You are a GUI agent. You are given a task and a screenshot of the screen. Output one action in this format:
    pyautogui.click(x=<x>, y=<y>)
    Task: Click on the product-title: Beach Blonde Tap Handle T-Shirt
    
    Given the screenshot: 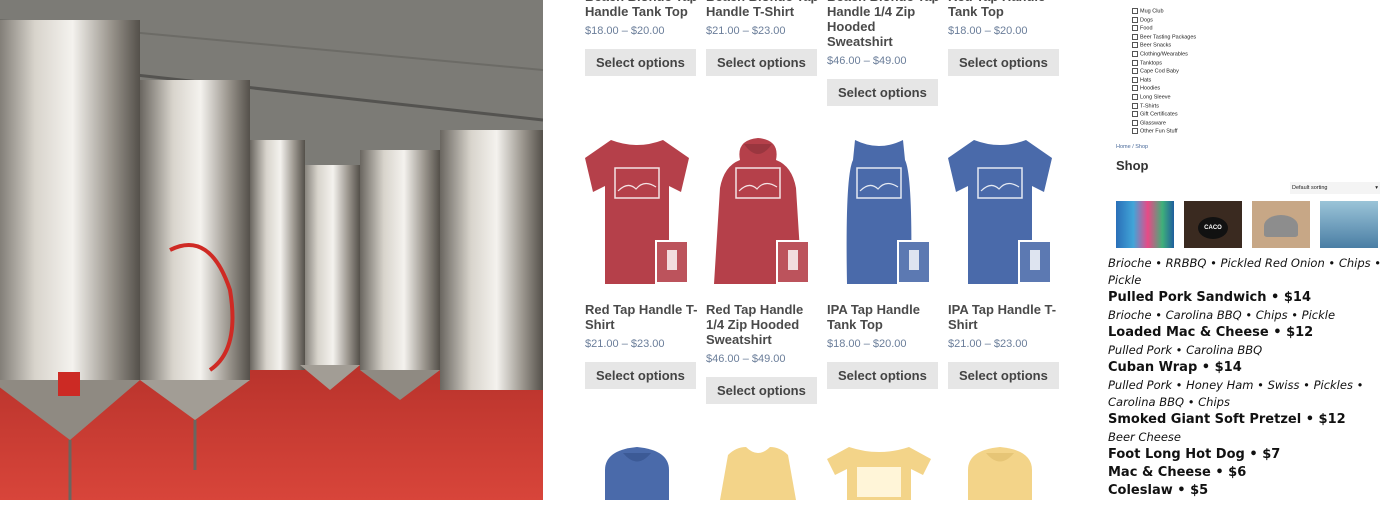 What is the action you would take?
    pyautogui.click(x=763, y=9)
    